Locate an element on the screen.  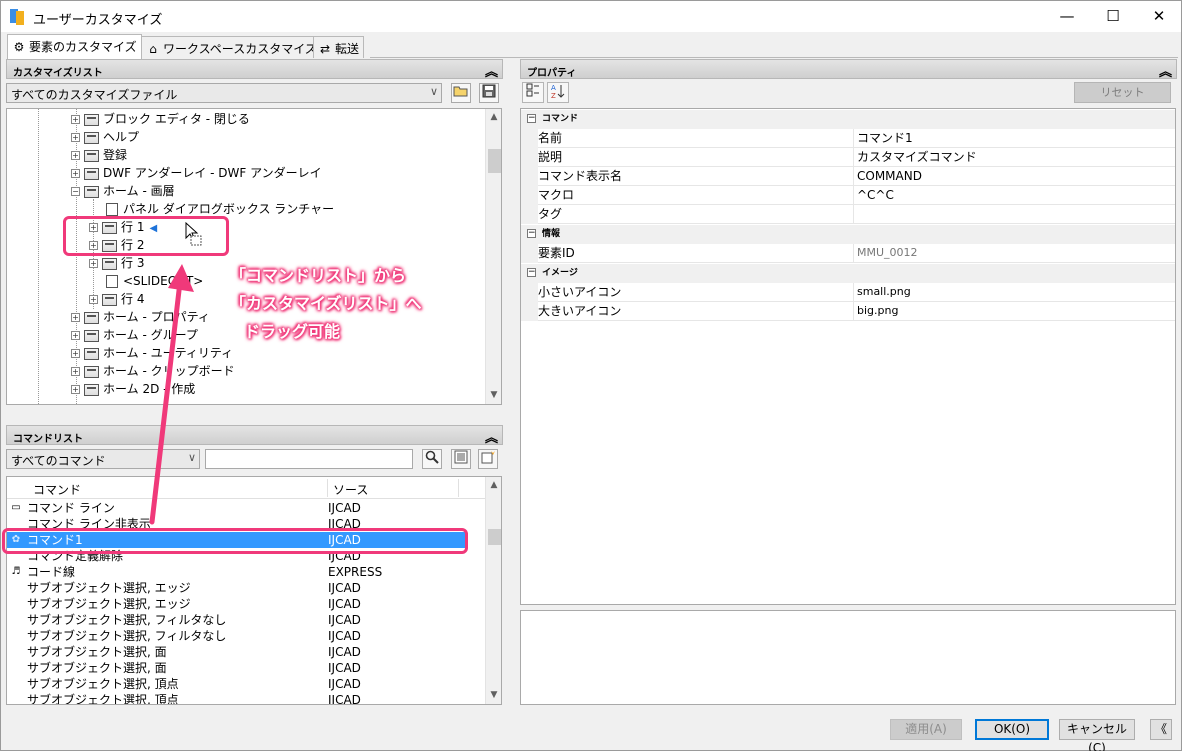
categorized-icon is located at coordinates (532, 90).